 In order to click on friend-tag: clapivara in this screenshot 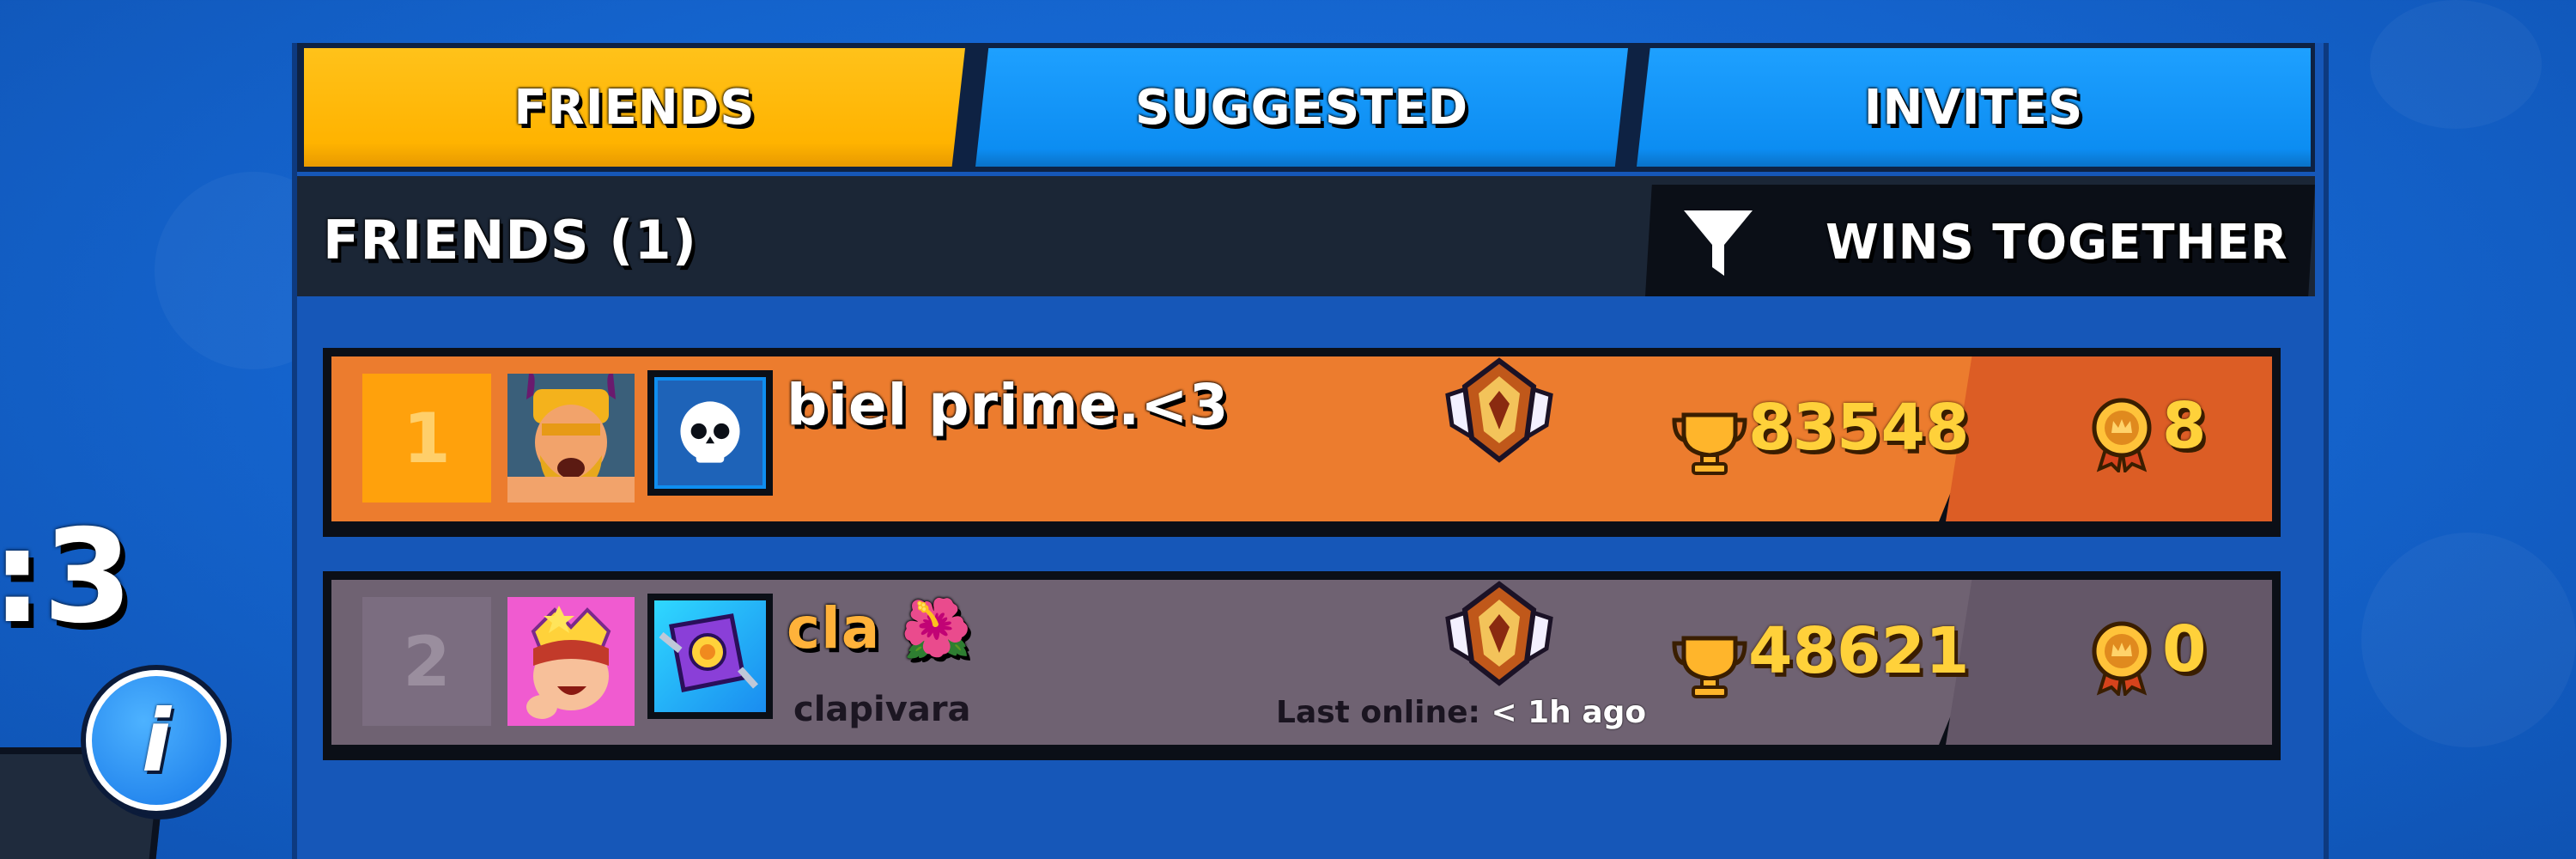, I will do `click(882, 709)`.